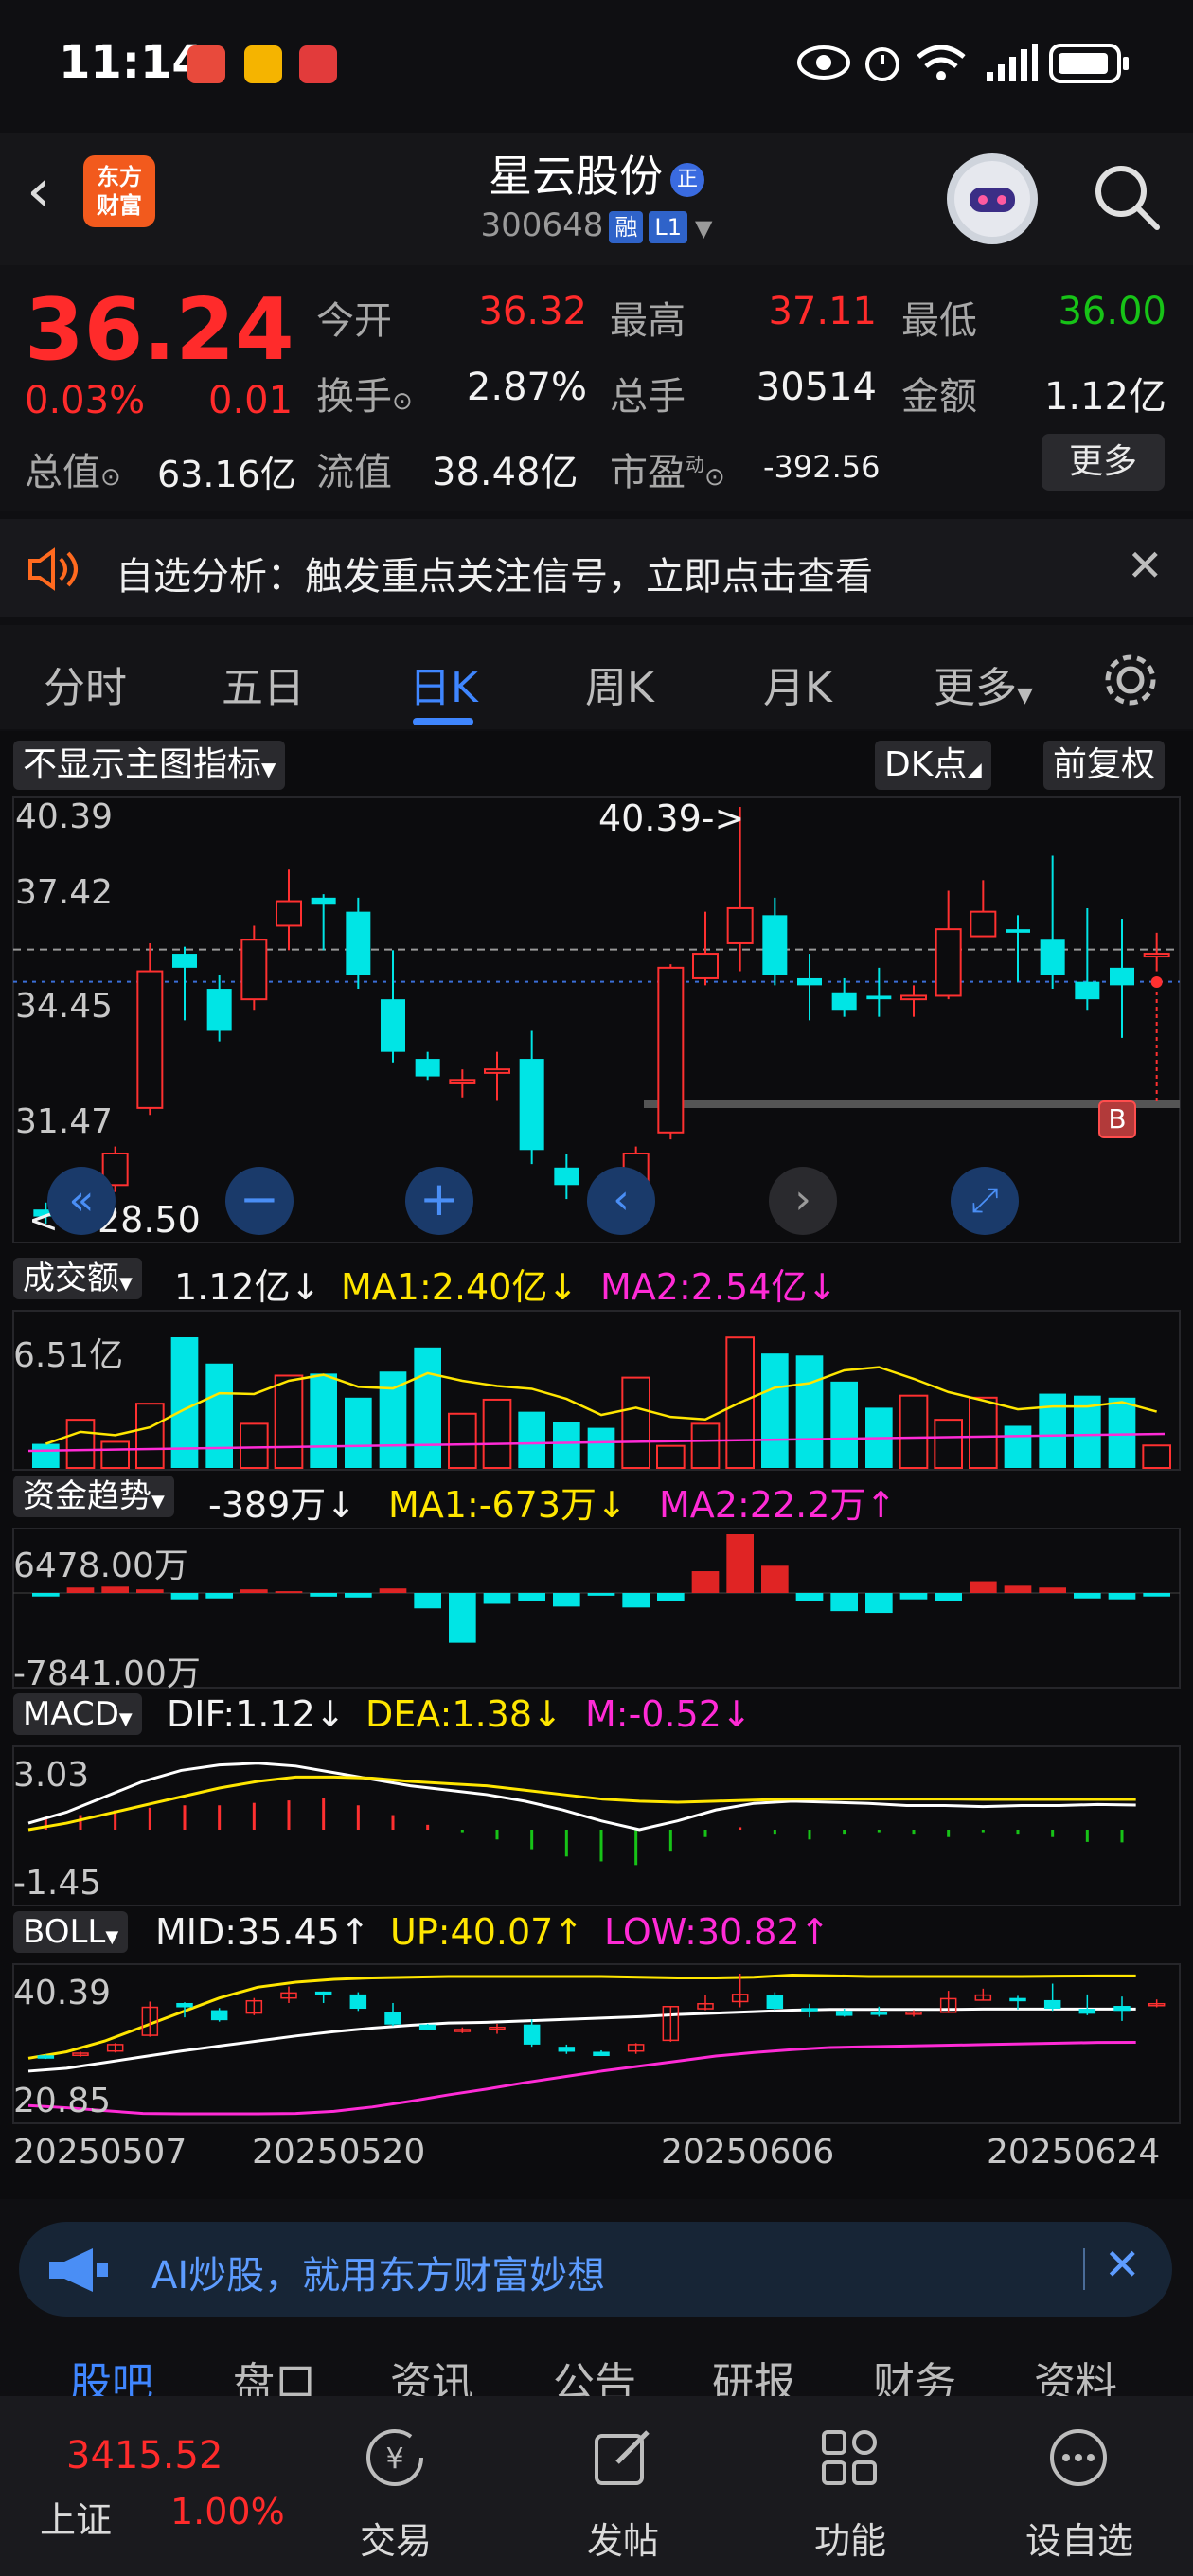  What do you see at coordinates (753, 2372) in the screenshot?
I see `tab-research: 研报` at bounding box center [753, 2372].